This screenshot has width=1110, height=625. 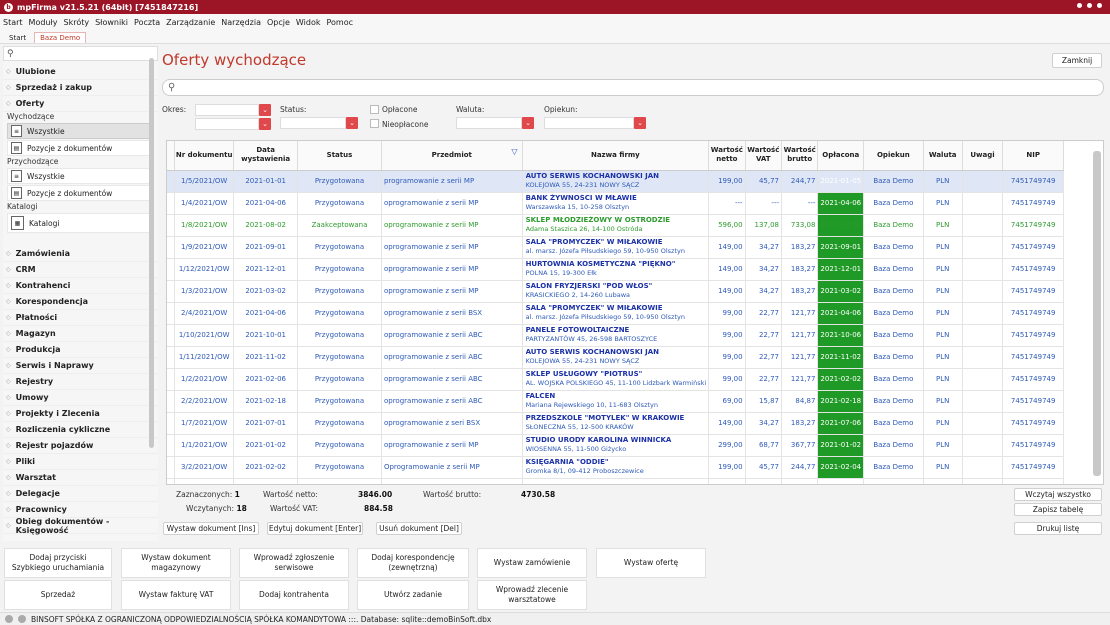 What do you see at coordinates (727, 156) in the screenshot?
I see `column-header: Wartość netto` at bounding box center [727, 156].